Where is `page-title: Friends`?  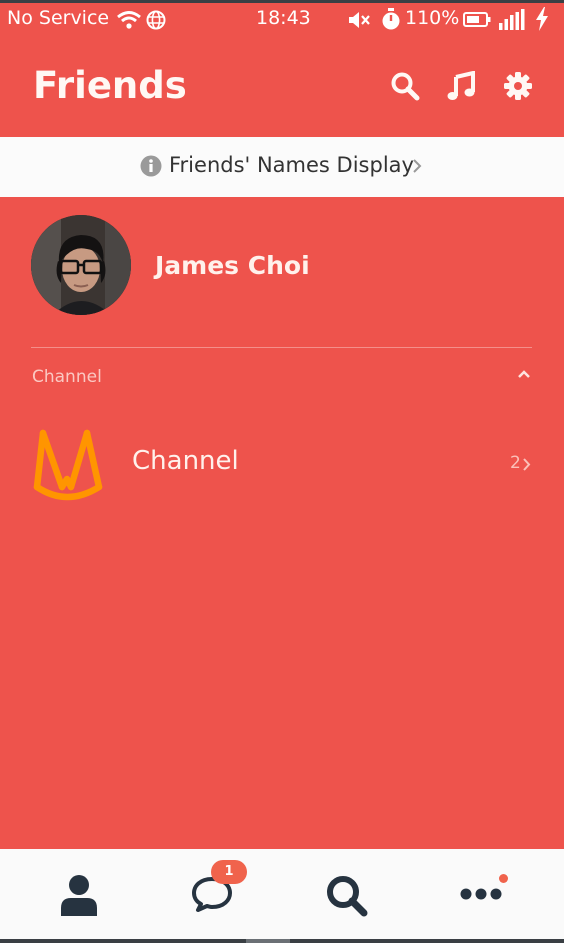
page-title: Friends is located at coordinates (110, 85).